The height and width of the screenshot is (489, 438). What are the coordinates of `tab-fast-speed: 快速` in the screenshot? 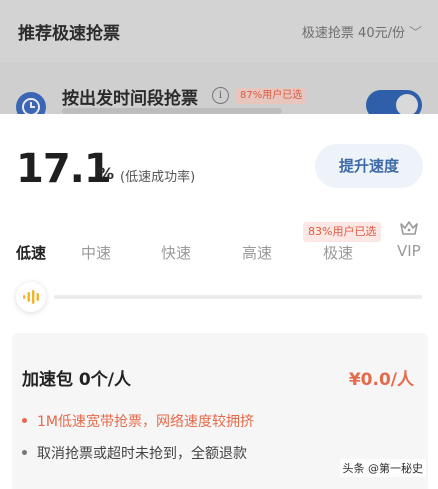 It's located at (176, 252).